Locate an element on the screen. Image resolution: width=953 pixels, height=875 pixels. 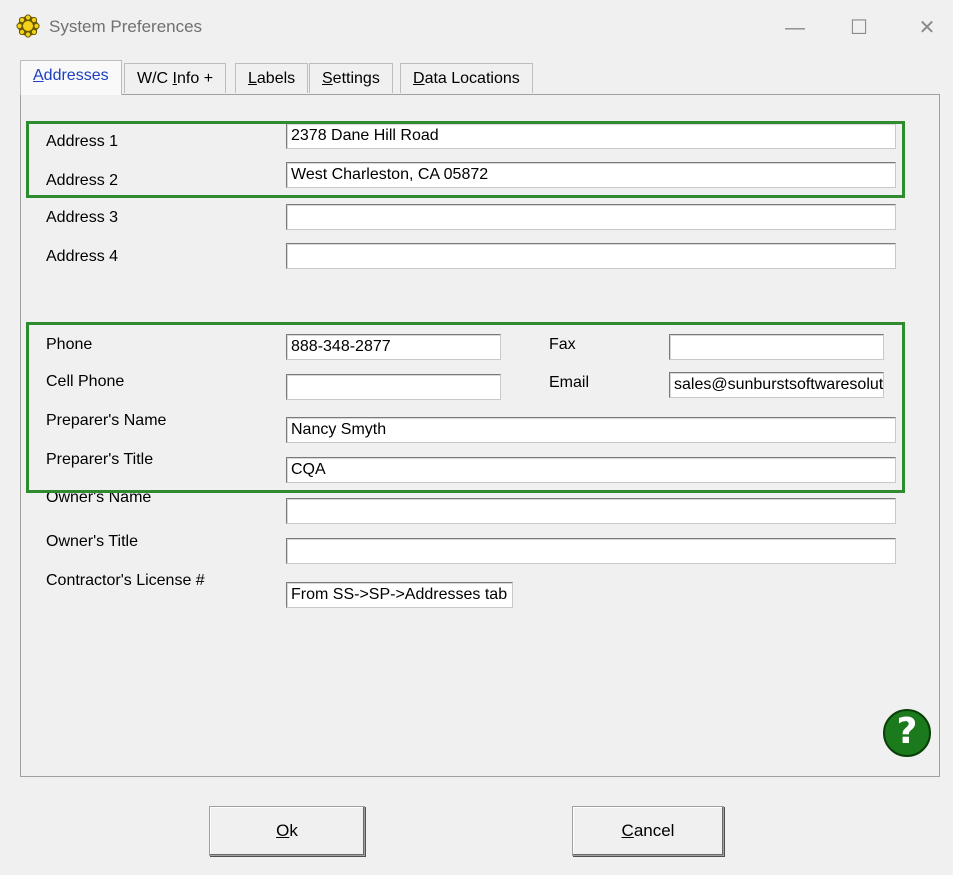
owner-title-field is located at coordinates (591, 551).